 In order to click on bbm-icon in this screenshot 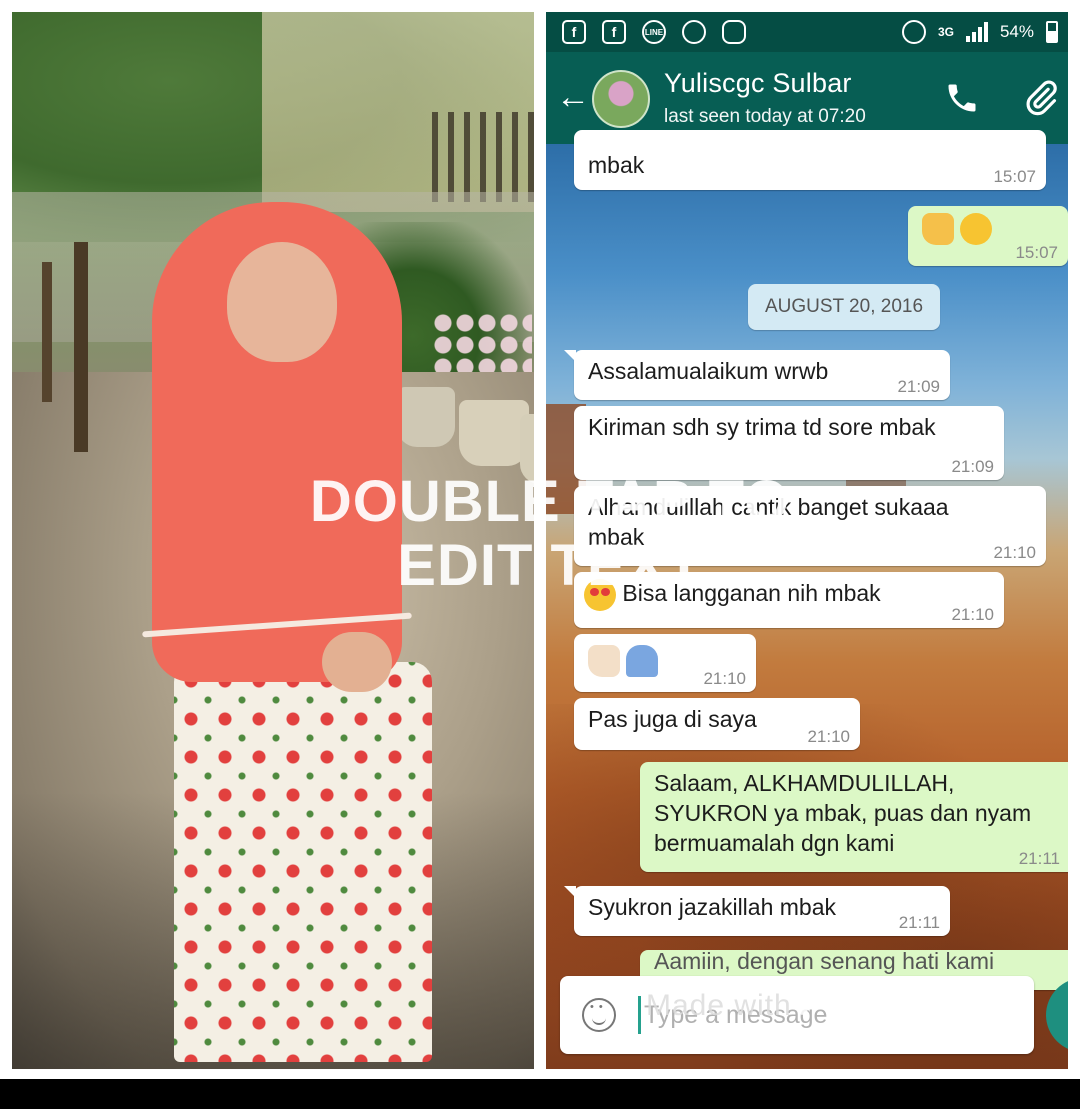, I will do `click(734, 32)`.